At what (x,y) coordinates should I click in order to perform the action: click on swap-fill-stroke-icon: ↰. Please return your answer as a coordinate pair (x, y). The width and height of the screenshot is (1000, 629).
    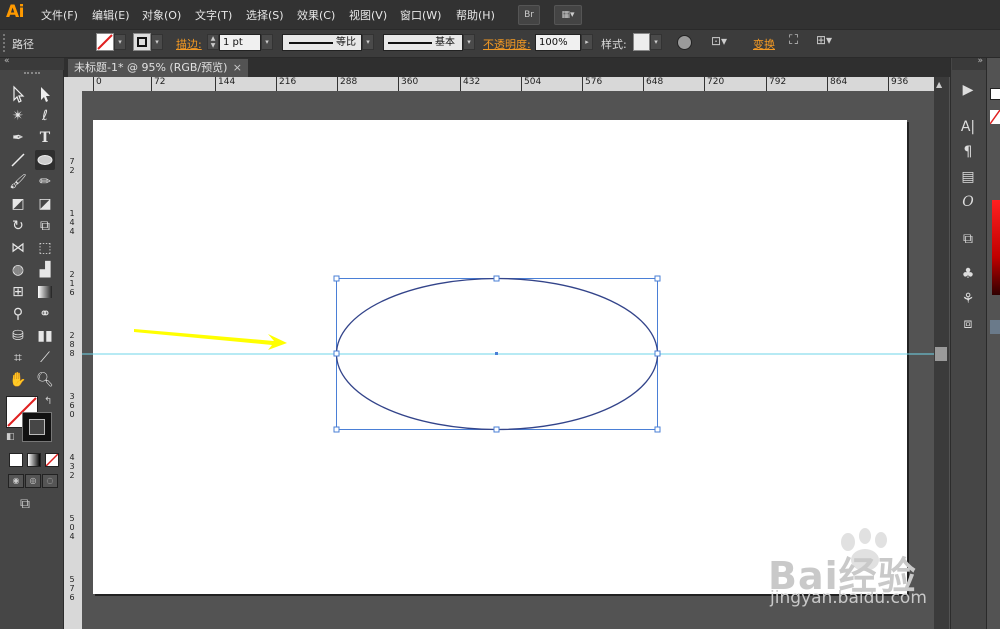
    Looking at the image, I should click on (48, 401).